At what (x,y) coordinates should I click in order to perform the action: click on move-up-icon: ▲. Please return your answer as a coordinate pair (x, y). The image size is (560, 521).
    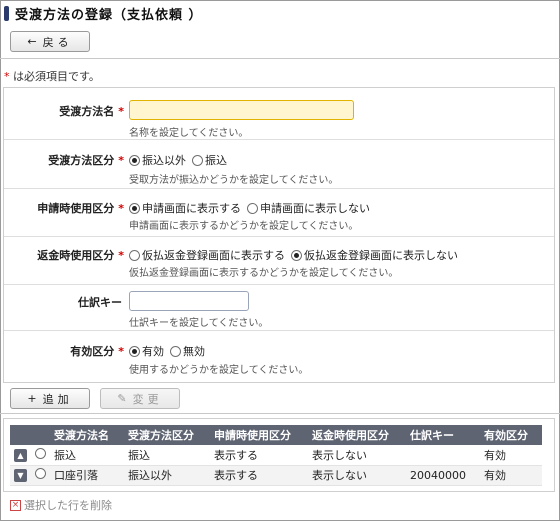
    Looking at the image, I should click on (20, 455).